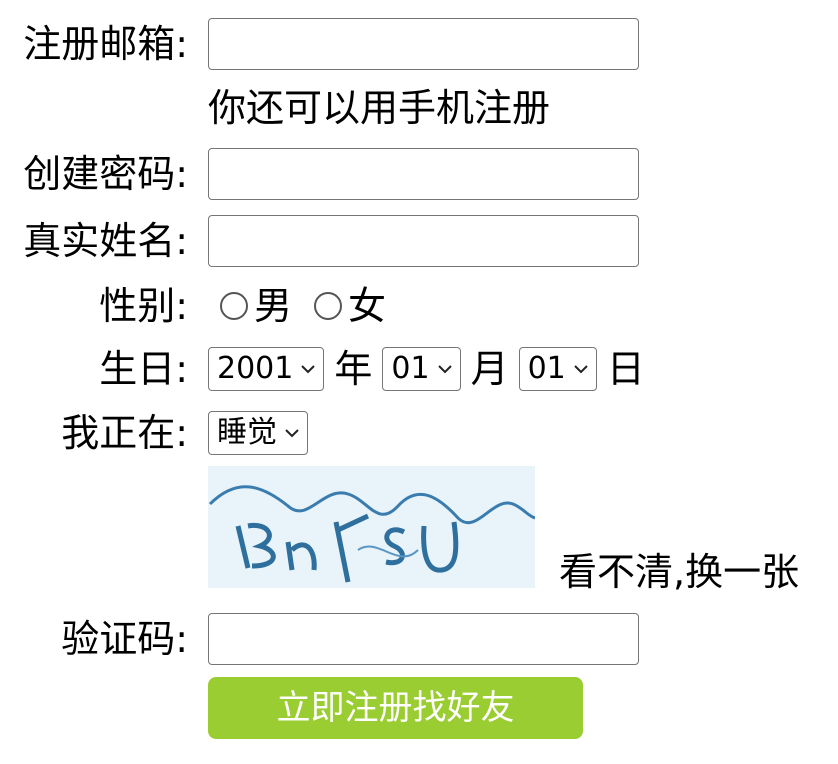  I want to click on password-input, so click(423, 174).